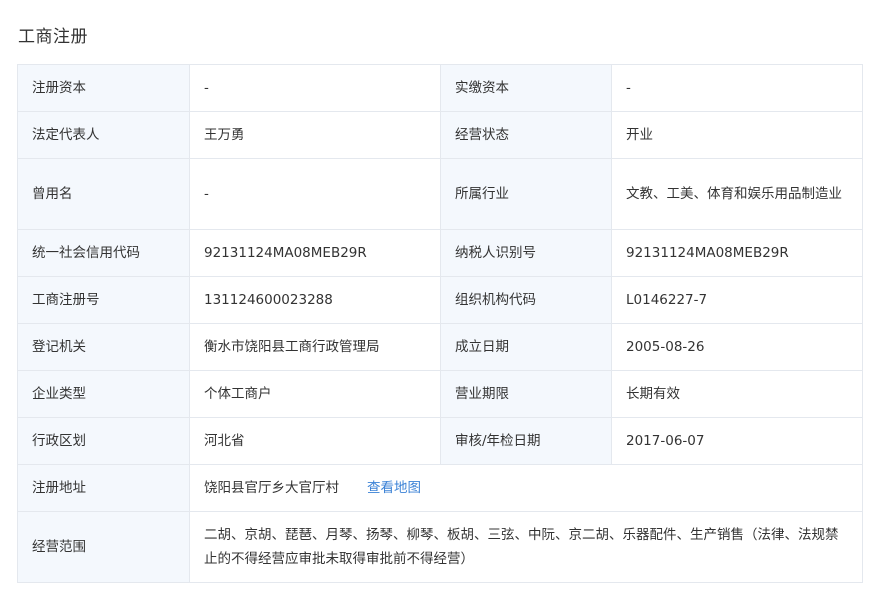  Describe the element at coordinates (315, 194) in the screenshot. I see `former-name-value: -` at that location.